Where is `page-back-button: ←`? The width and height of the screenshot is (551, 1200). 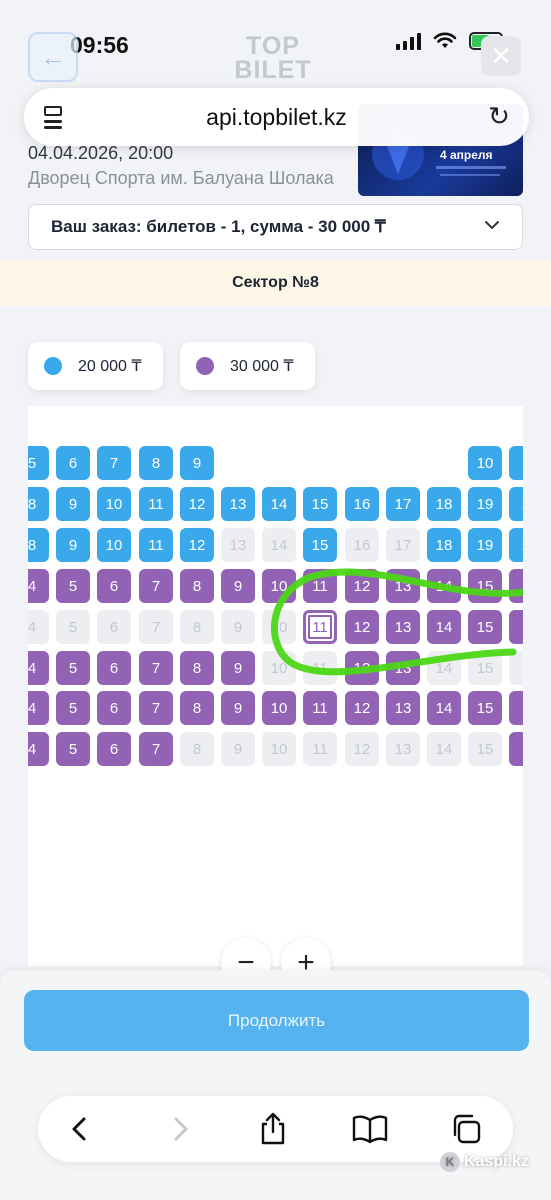
page-back-button: ← is located at coordinates (53, 57).